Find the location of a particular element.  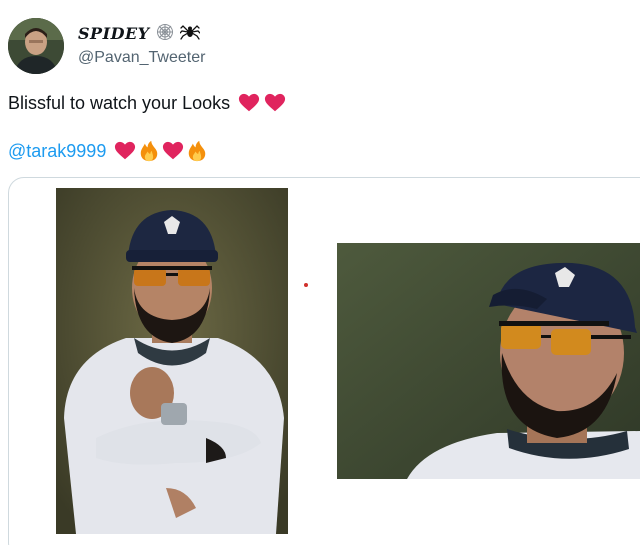

spider-web-icon is located at coordinates (165, 33).